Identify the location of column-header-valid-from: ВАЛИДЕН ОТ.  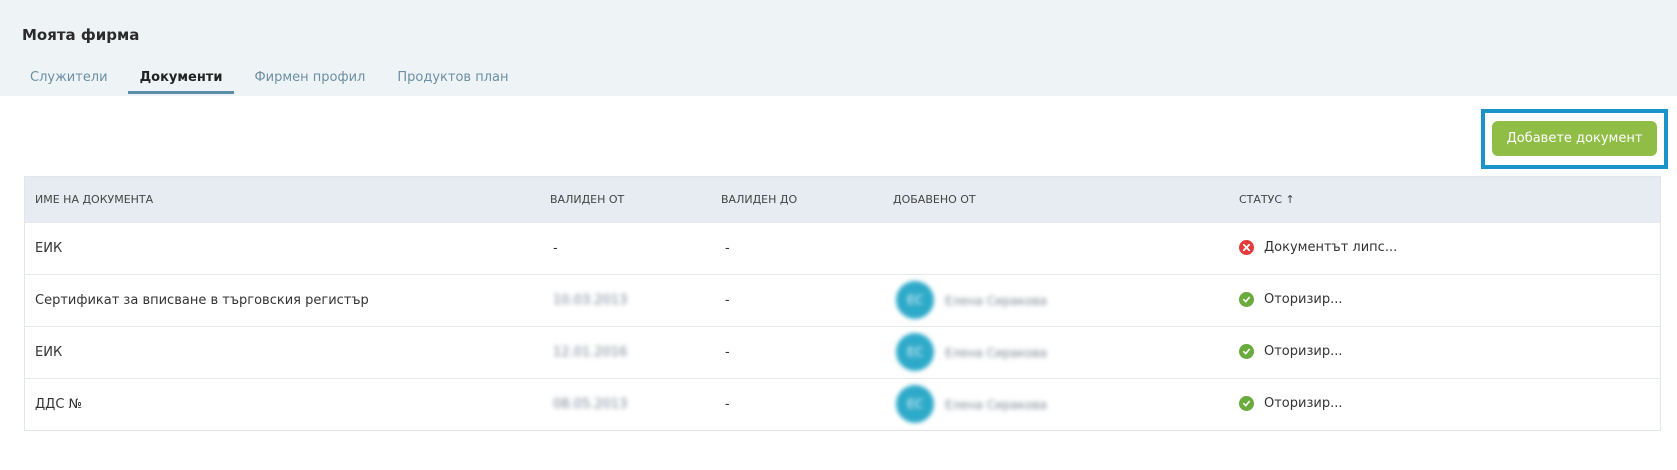
(587, 199).